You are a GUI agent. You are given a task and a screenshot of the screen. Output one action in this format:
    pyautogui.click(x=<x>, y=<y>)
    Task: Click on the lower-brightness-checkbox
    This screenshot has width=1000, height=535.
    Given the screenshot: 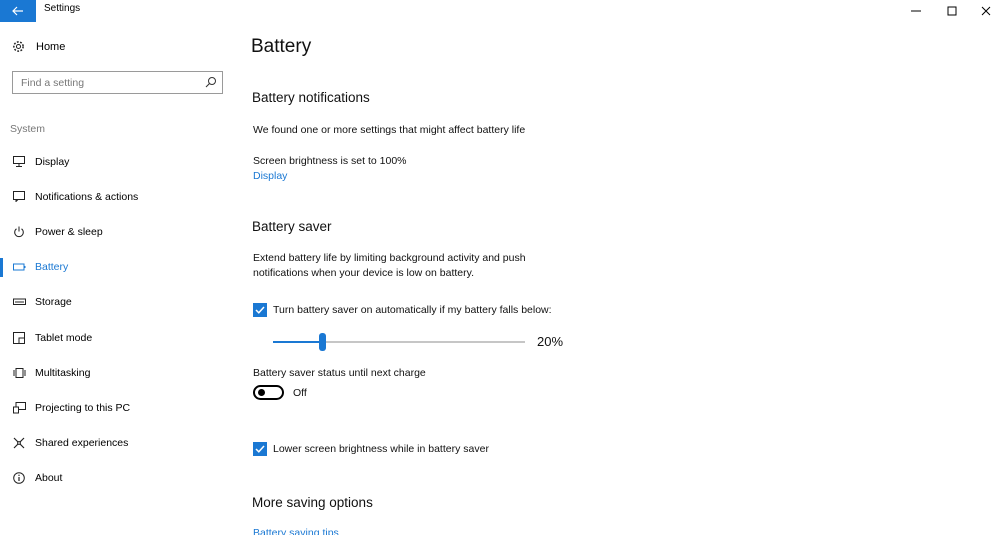 What is the action you would take?
    pyautogui.click(x=260, y=449)
    